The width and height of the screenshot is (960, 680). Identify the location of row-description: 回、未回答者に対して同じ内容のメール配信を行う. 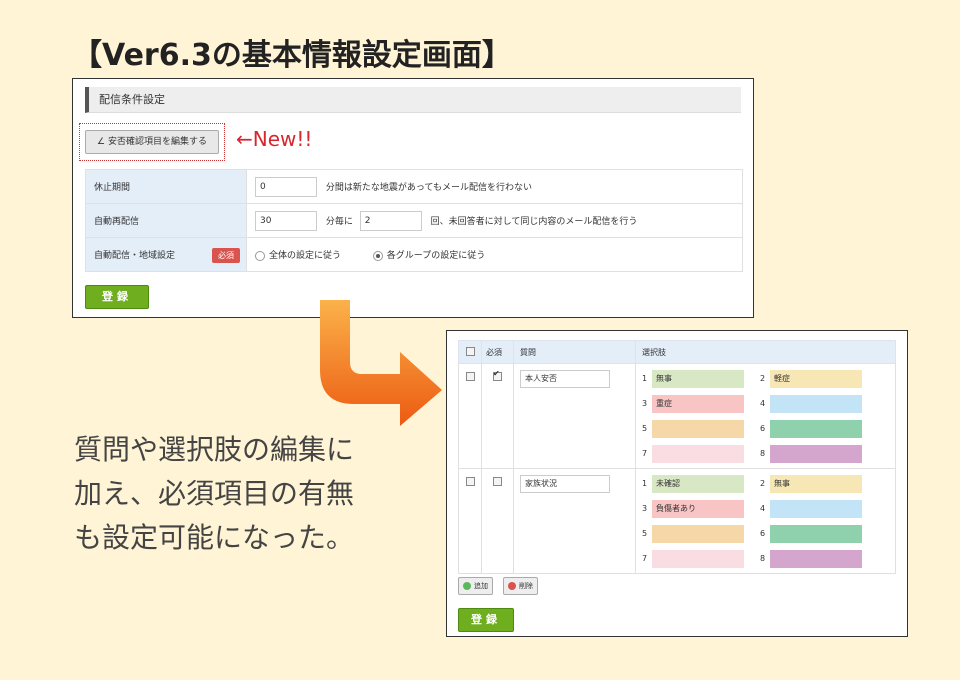
(534, 222).